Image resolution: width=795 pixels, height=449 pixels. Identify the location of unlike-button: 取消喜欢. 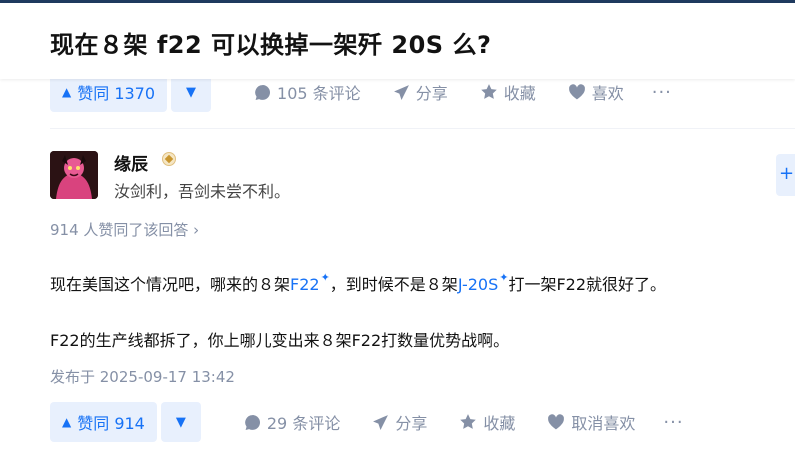
(591, 422).